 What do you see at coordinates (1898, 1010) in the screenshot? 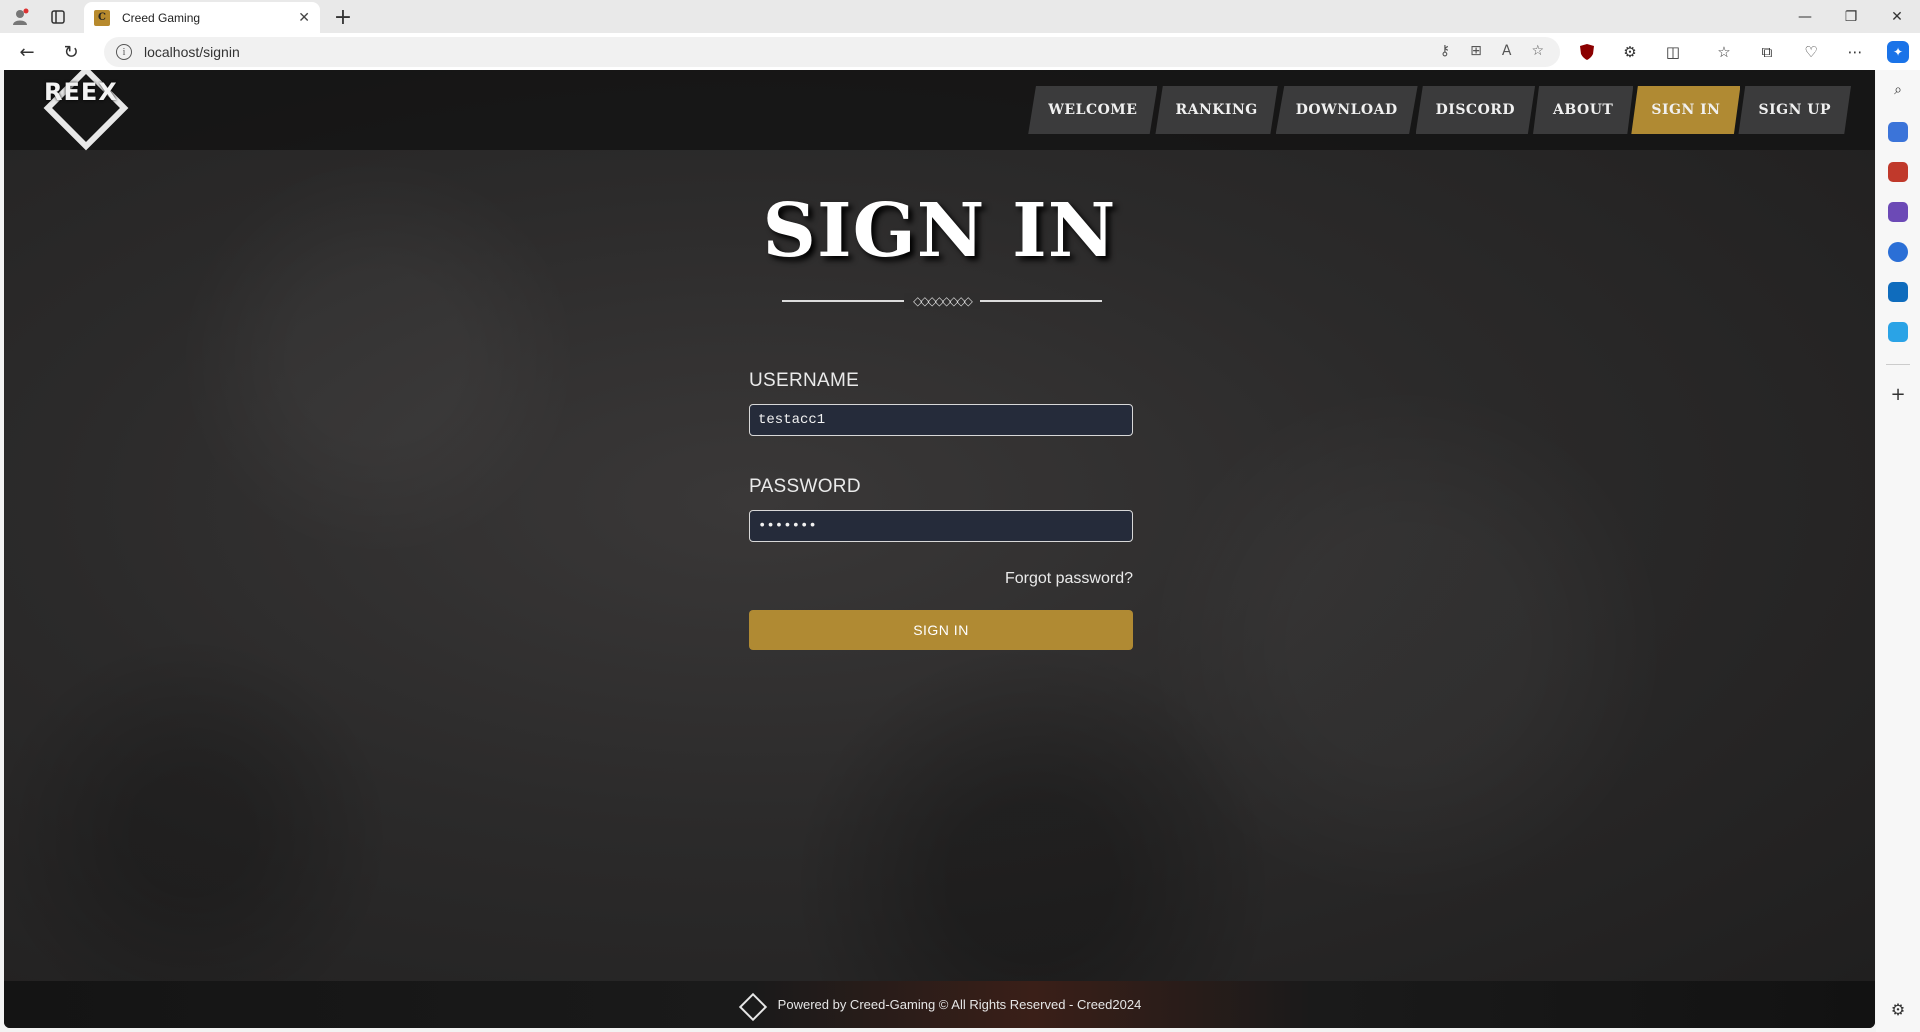
I see `sidebar-settings-icon: ⚙` at bounding box center [1898, 1010].